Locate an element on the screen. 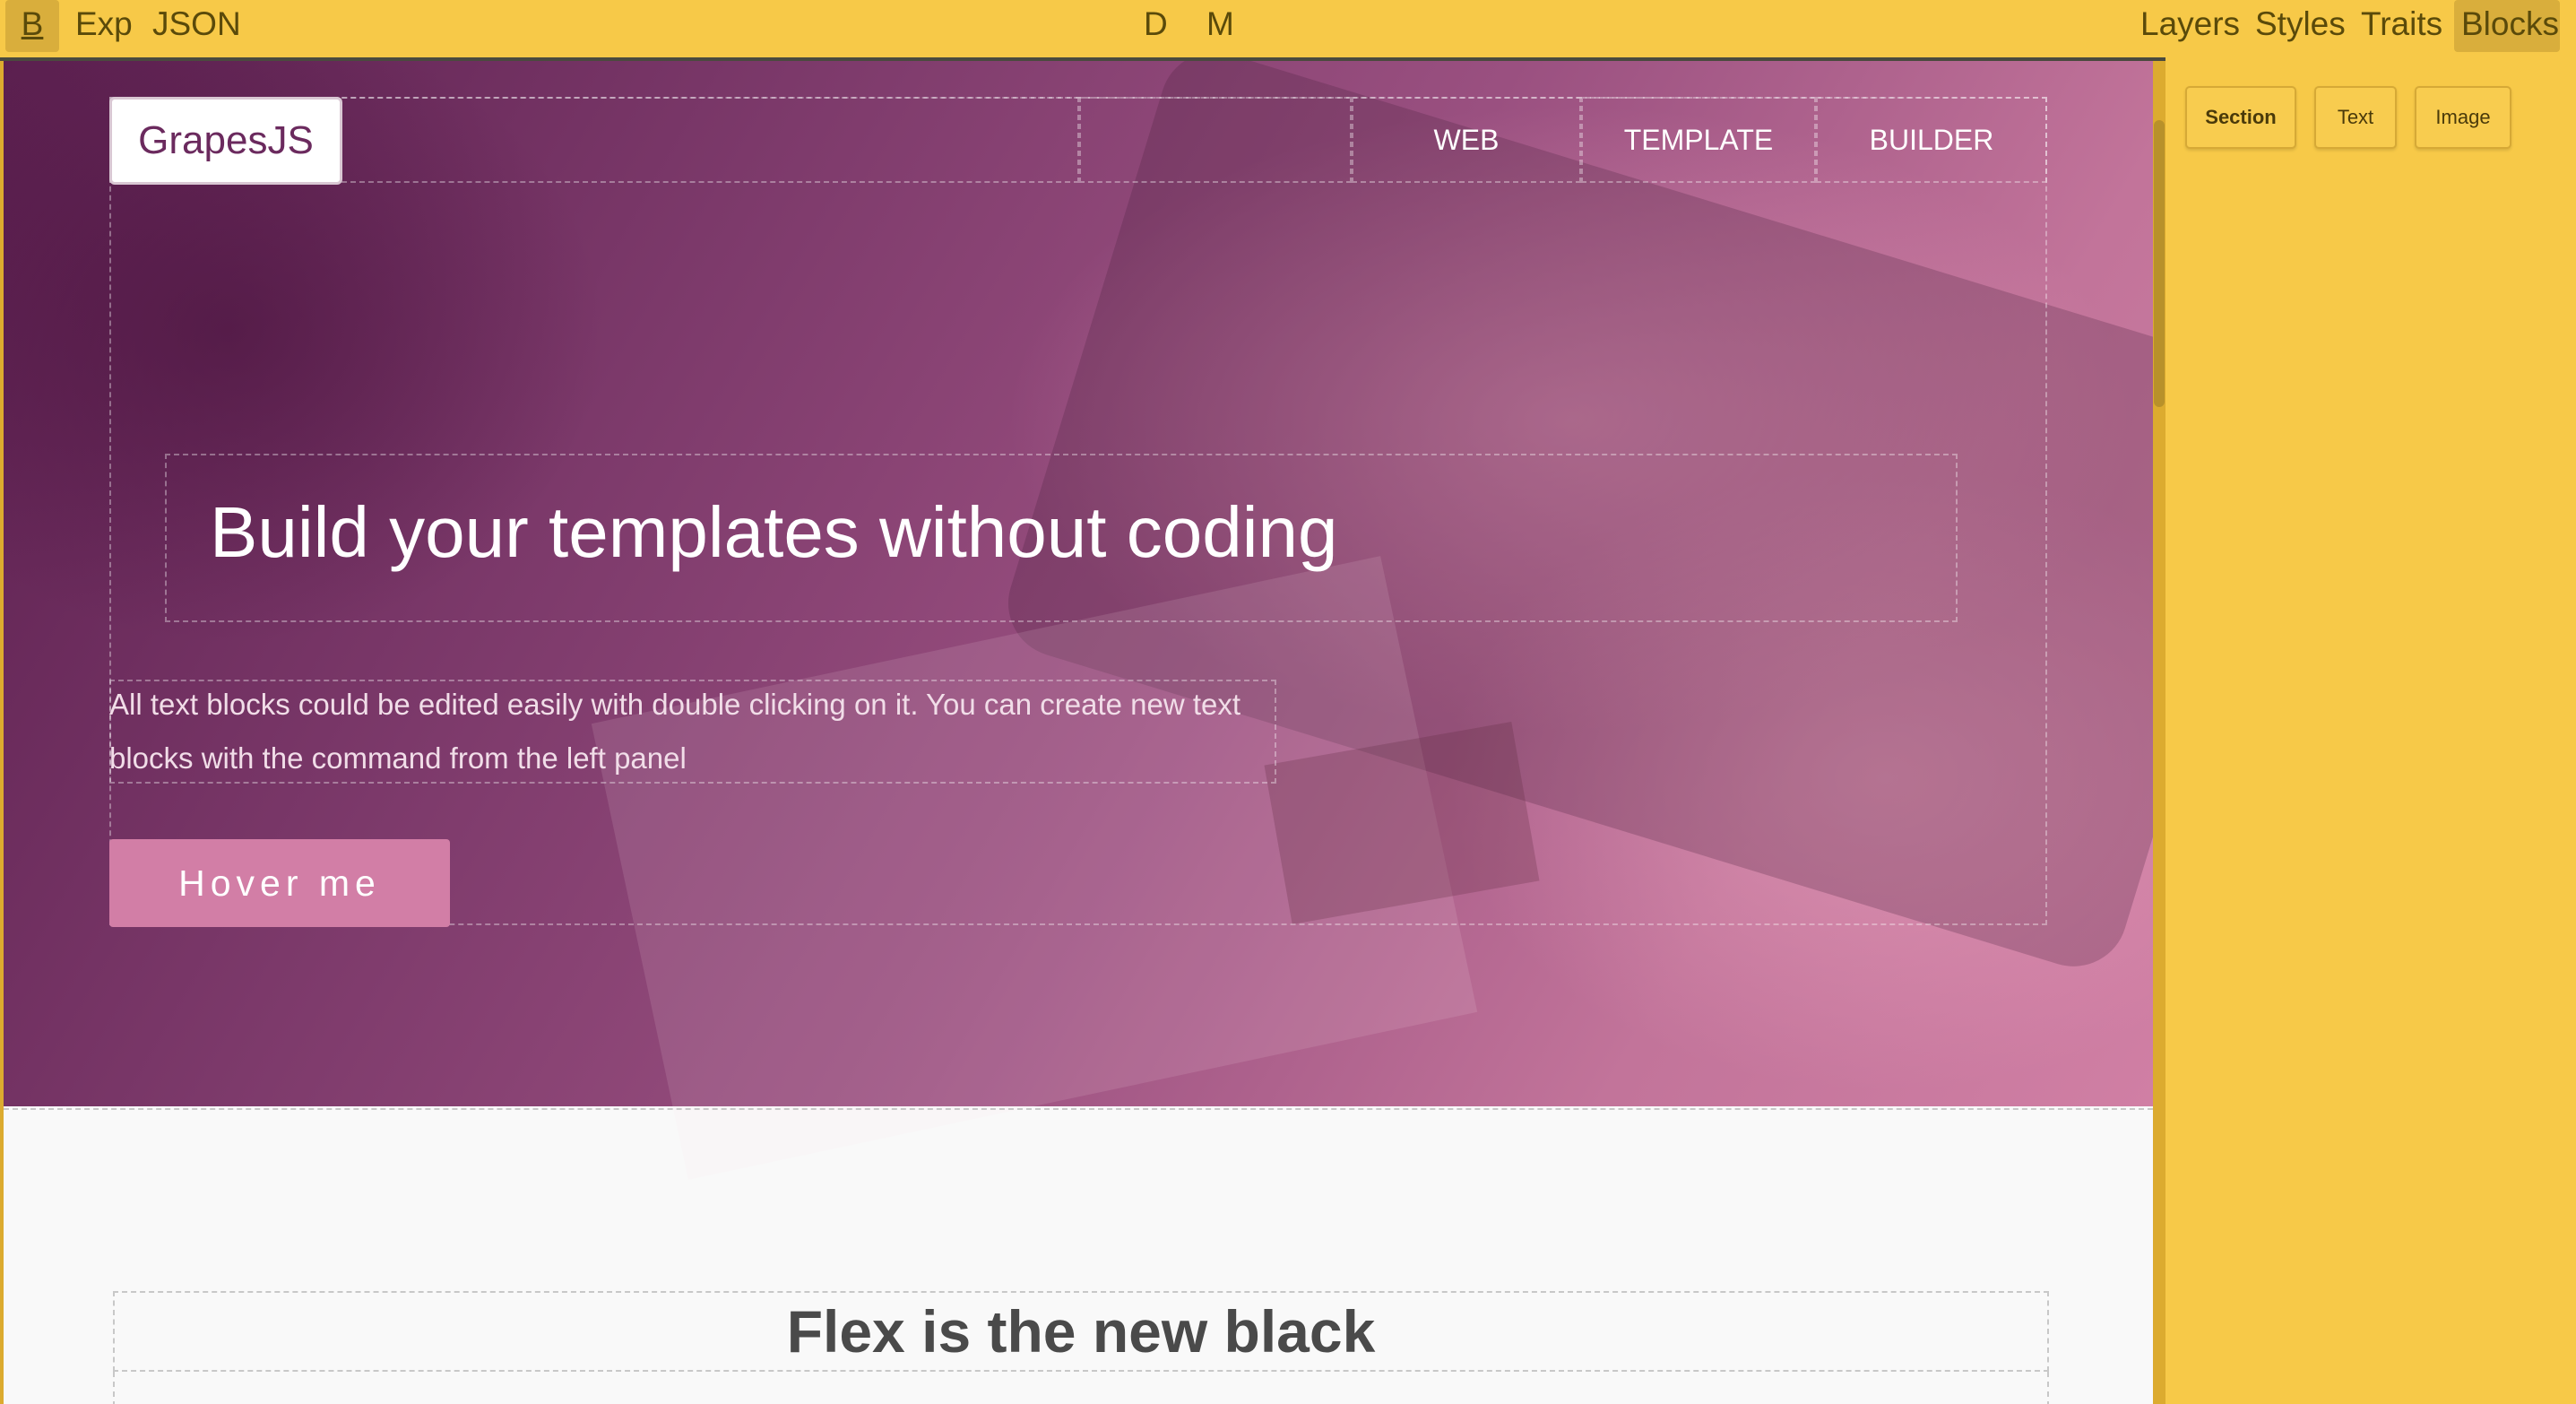 Image resolution: width=2576 pixels, height=1404 pixels. layers-button: Layers is located at coordinates (2190, 26).